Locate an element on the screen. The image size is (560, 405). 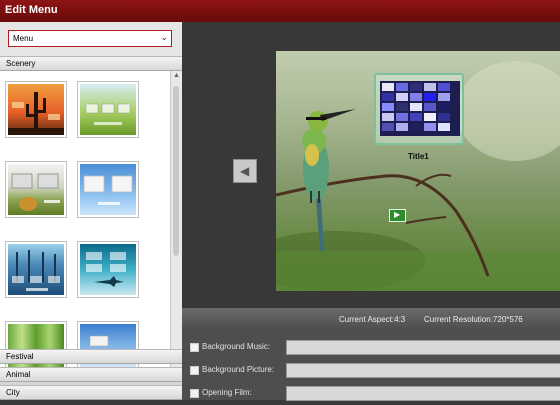
scrollbar-thumb is located at coordinates (176, 171).